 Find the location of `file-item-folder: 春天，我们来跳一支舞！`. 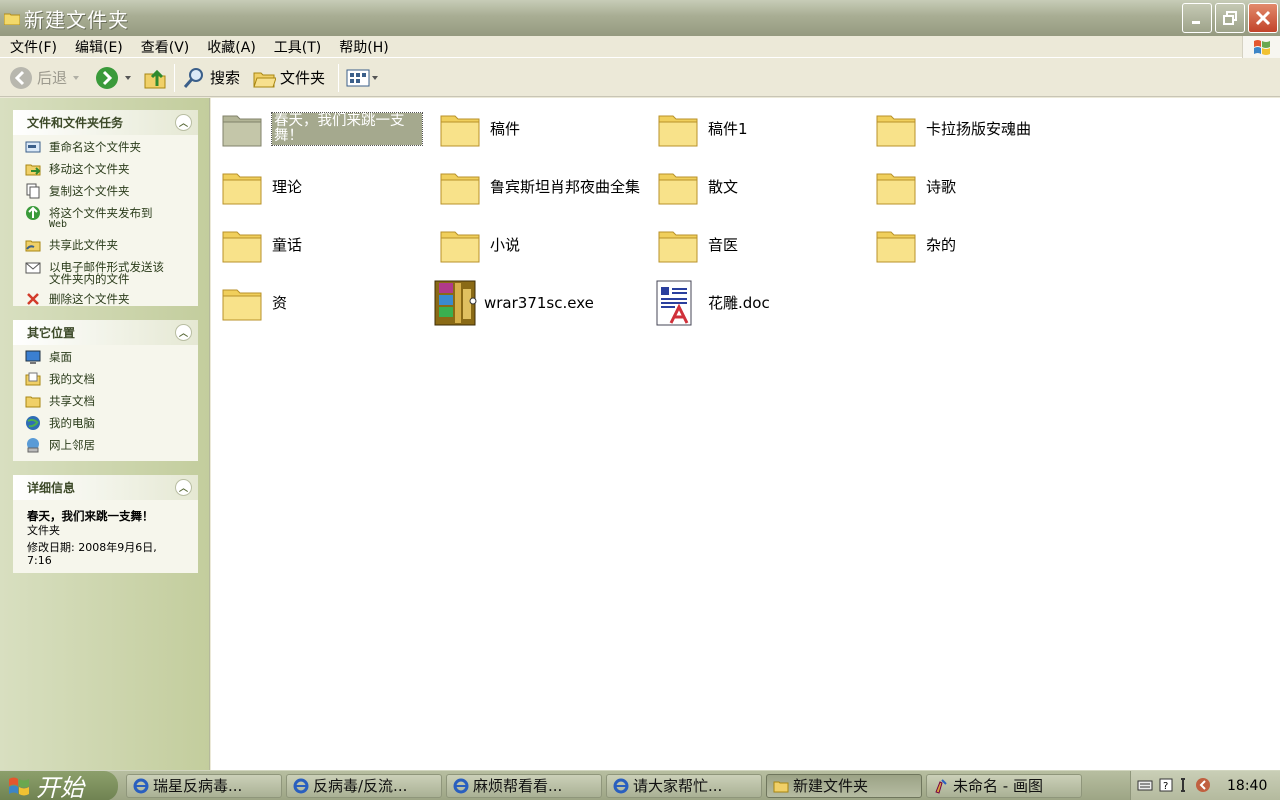

file-item-folder: 春天，我们来跳一支舞！ is located at coordinates (320, 129).